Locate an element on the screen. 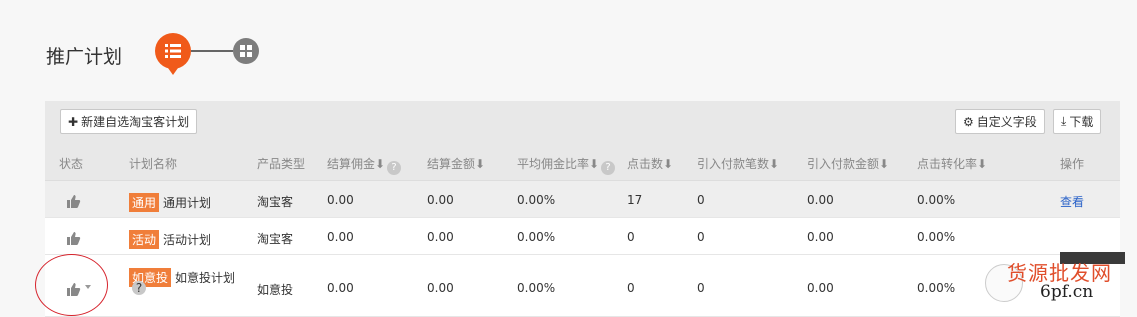  col-settle-commission-label: 结算佣金 is located at coordinates (351, 164).